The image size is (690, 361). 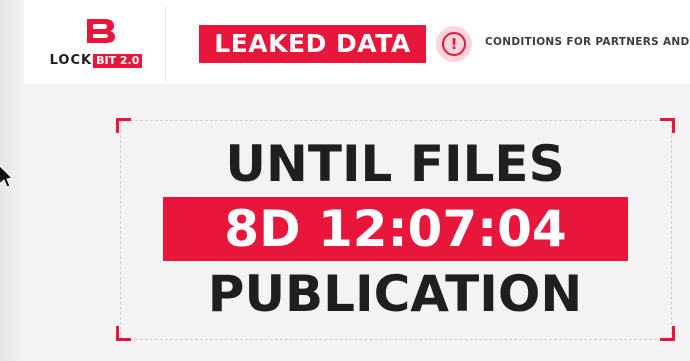 I want to click on panel-corner-top-left, so click(x=123, y=125).